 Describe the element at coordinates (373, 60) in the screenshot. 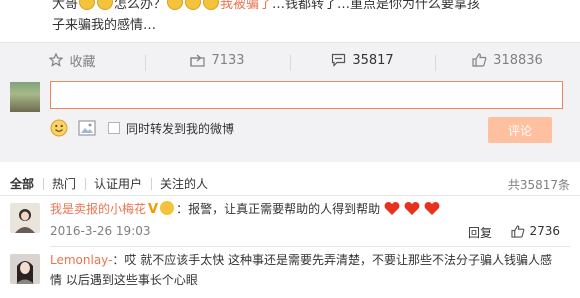

I see `comment-count: 35817` at that location.